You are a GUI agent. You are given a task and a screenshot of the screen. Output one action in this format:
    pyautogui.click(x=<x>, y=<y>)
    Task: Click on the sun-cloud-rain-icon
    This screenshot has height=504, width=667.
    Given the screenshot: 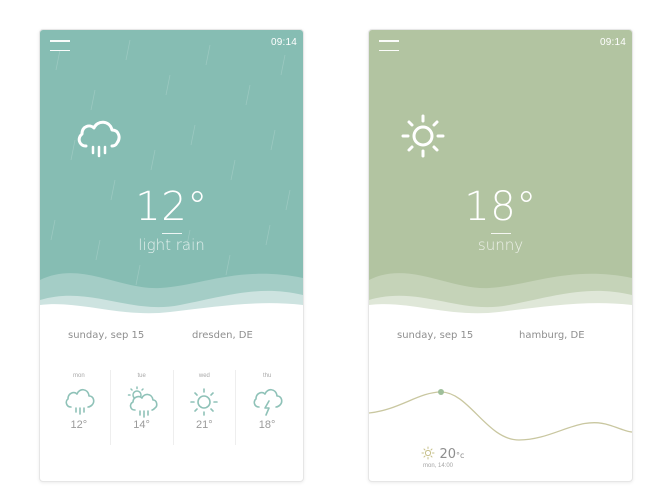 What is the action you would take?
    pyautogui.click(x=142, y=402)
    